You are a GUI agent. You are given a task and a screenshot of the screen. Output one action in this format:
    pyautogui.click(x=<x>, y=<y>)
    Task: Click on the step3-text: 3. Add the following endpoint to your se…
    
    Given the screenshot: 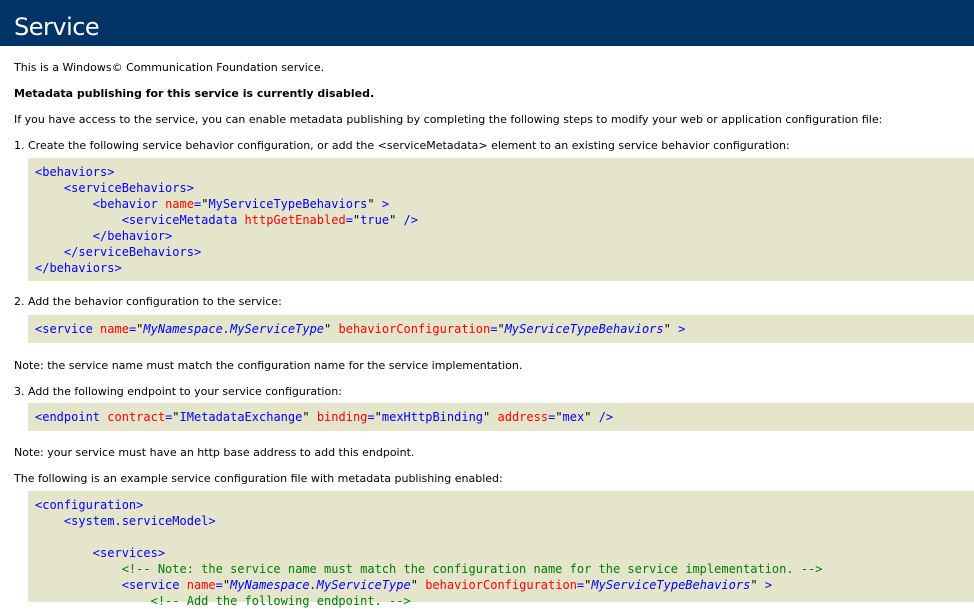 What is the action you would take?
    pyautogui.click(x=178, y=391)
    